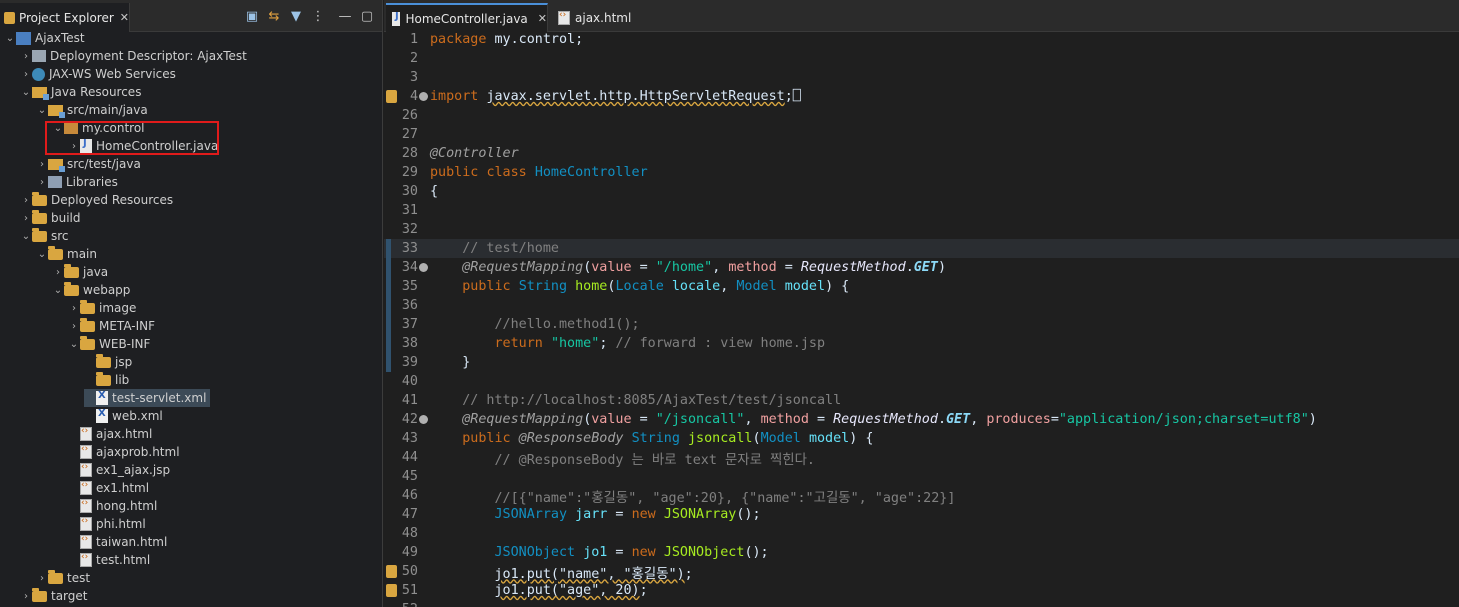 The height and width of the screenshot is (607, 1459). I want to click on tree-item: › Libraries, so click(77, 182).